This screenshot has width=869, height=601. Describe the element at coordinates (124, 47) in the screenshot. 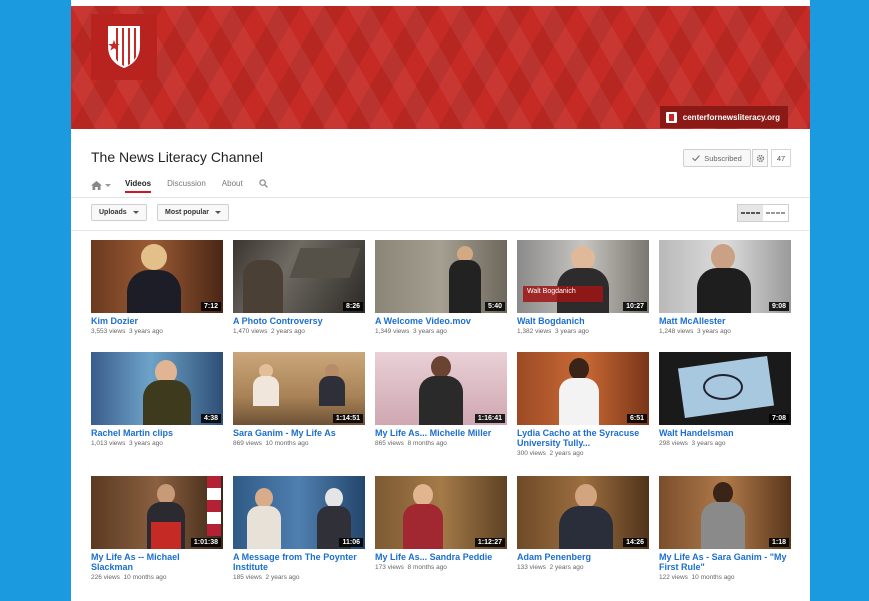

I see `channel-logo` at that location.